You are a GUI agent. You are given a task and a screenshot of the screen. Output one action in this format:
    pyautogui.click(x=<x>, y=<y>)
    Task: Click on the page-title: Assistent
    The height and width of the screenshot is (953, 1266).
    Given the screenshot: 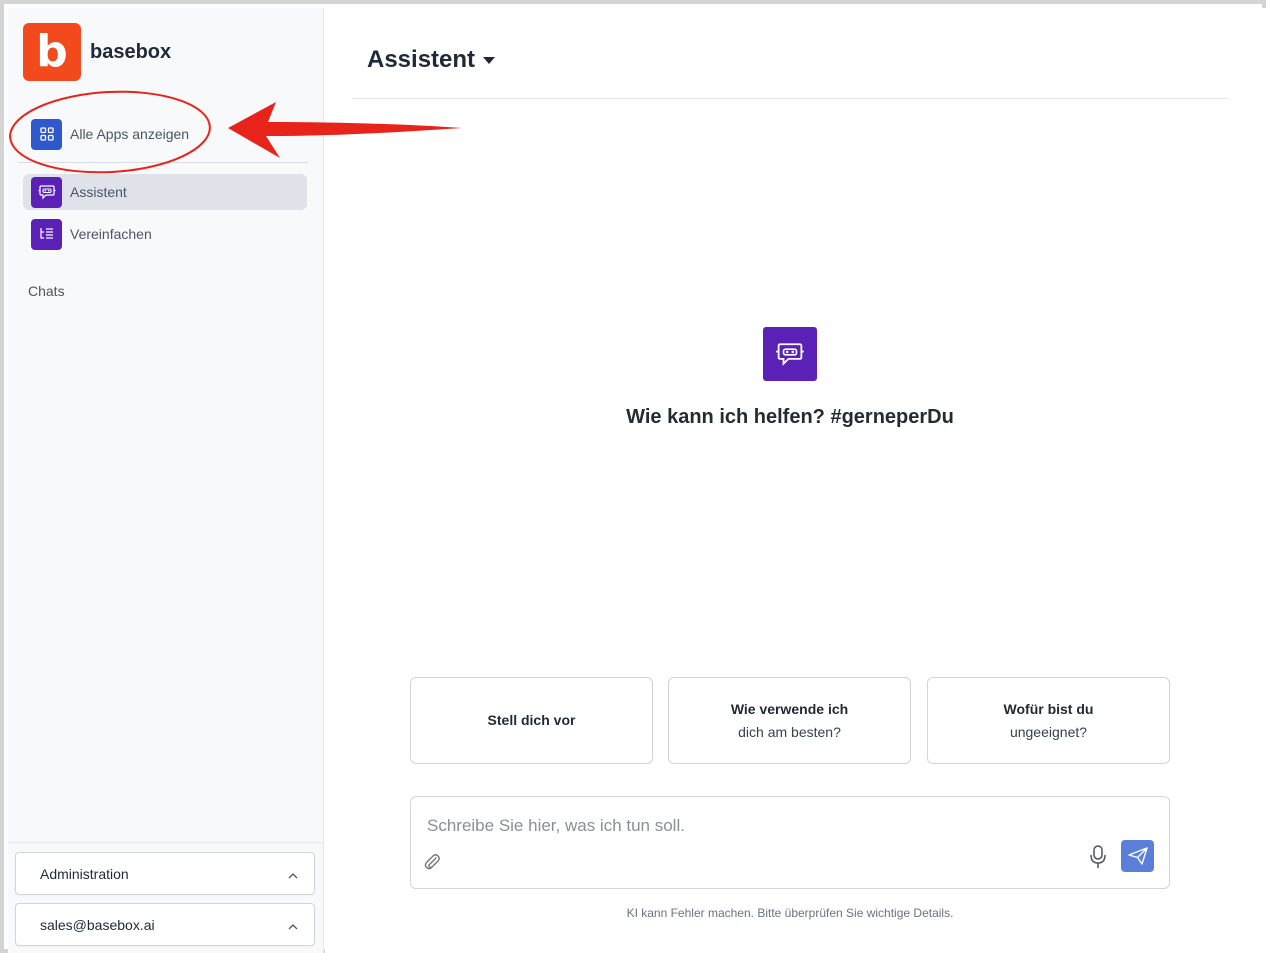 What is the action you would take?
    pyautogui.click(x=421, y=59)
    